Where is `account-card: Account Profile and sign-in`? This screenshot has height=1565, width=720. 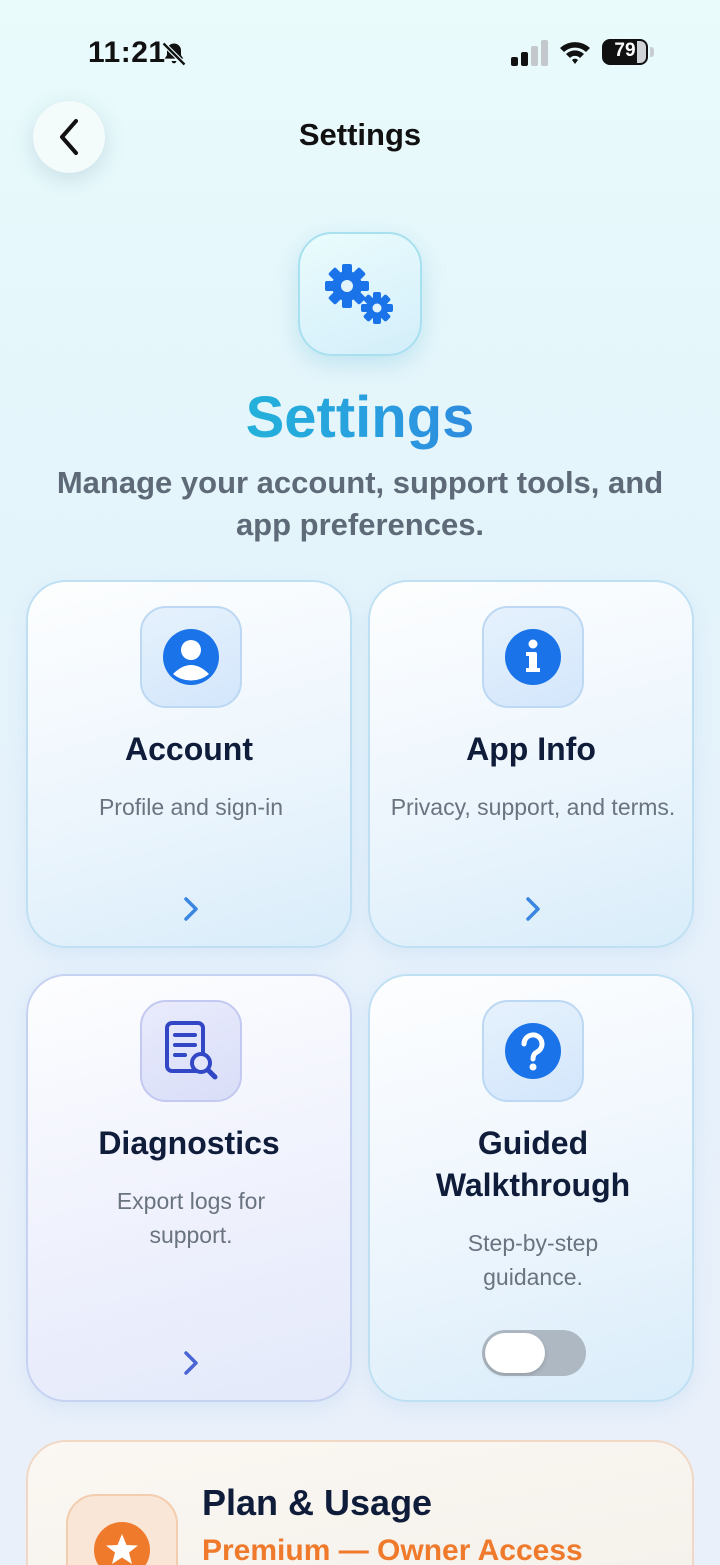 account-card: Account Profile and sign-in is located at coordinates (189, 764).